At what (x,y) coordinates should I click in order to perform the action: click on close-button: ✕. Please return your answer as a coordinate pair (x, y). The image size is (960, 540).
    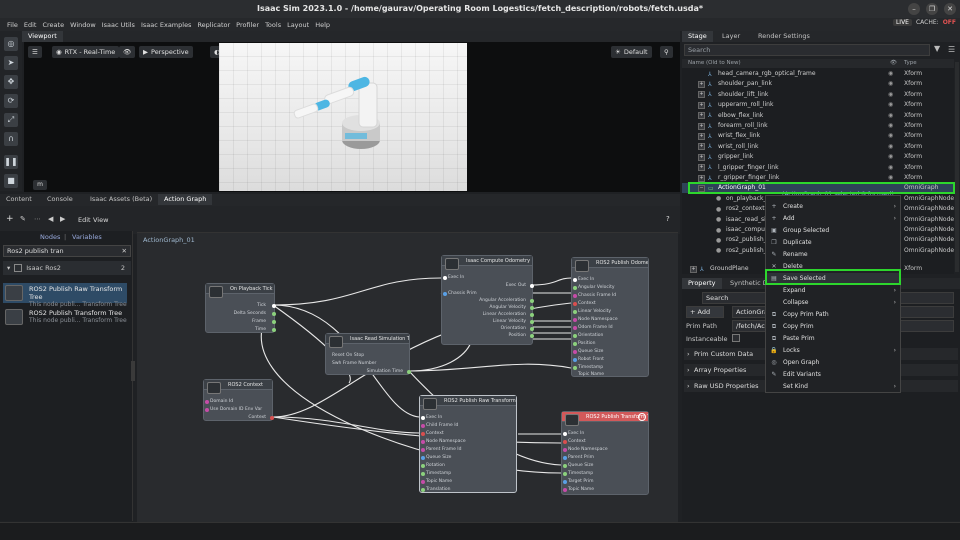
    Looking at the image, I should click on (950, 9).